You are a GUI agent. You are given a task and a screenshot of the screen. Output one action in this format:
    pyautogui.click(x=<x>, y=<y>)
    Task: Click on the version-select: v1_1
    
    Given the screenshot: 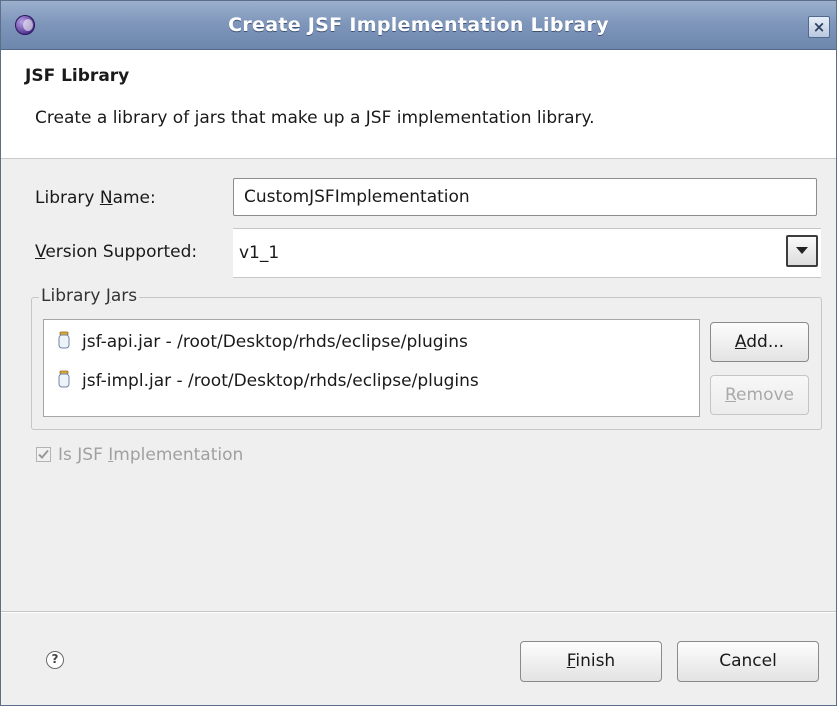 What is the action you would take?
    pyautogui.click(x=527, y=253)
    